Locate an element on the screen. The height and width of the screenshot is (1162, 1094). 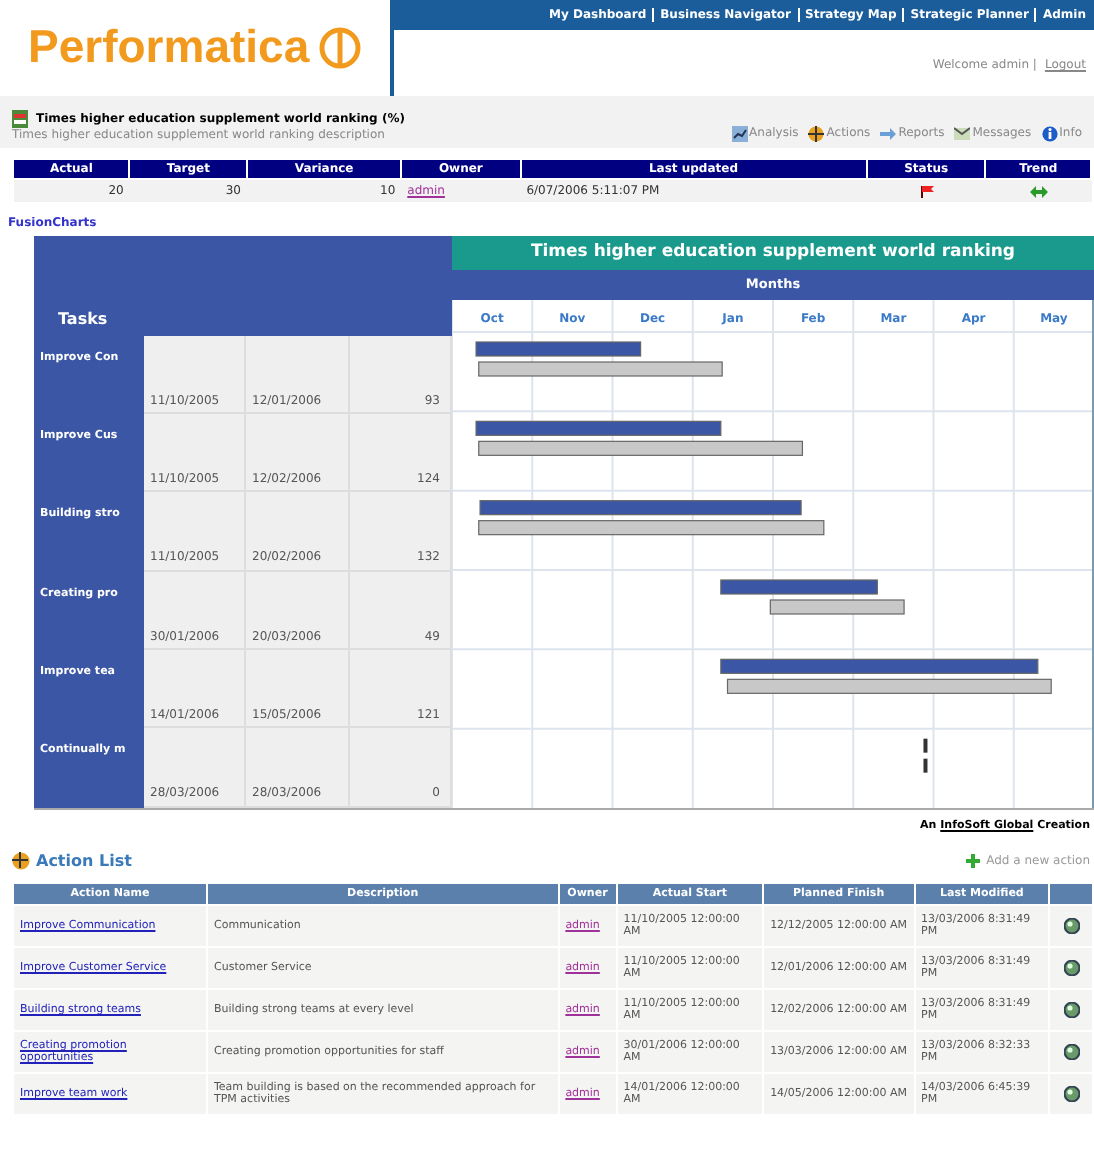
chart-icon is located at coordinates (739, 134).